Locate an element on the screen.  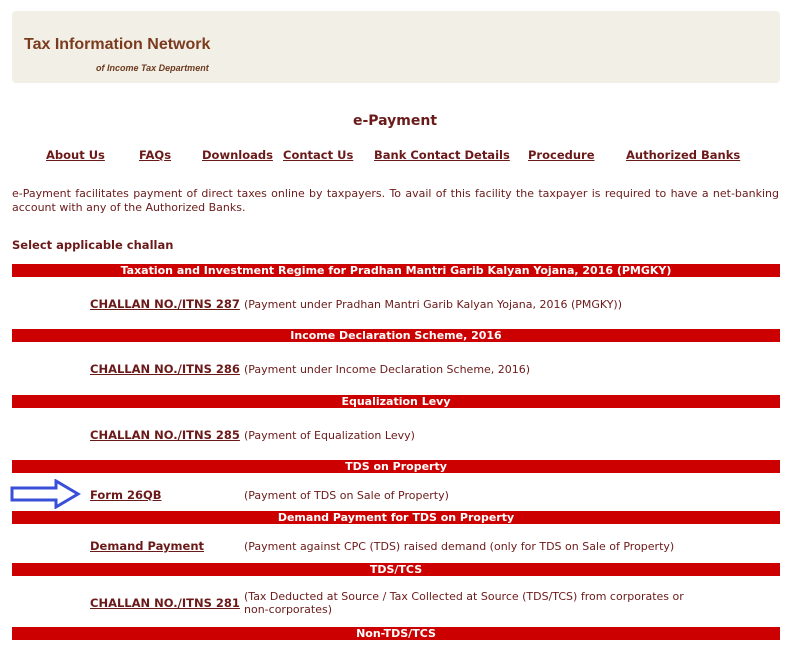
section-header-demand-payment: Demand Payment for TDS on Property is located at coordinates (396, 517).